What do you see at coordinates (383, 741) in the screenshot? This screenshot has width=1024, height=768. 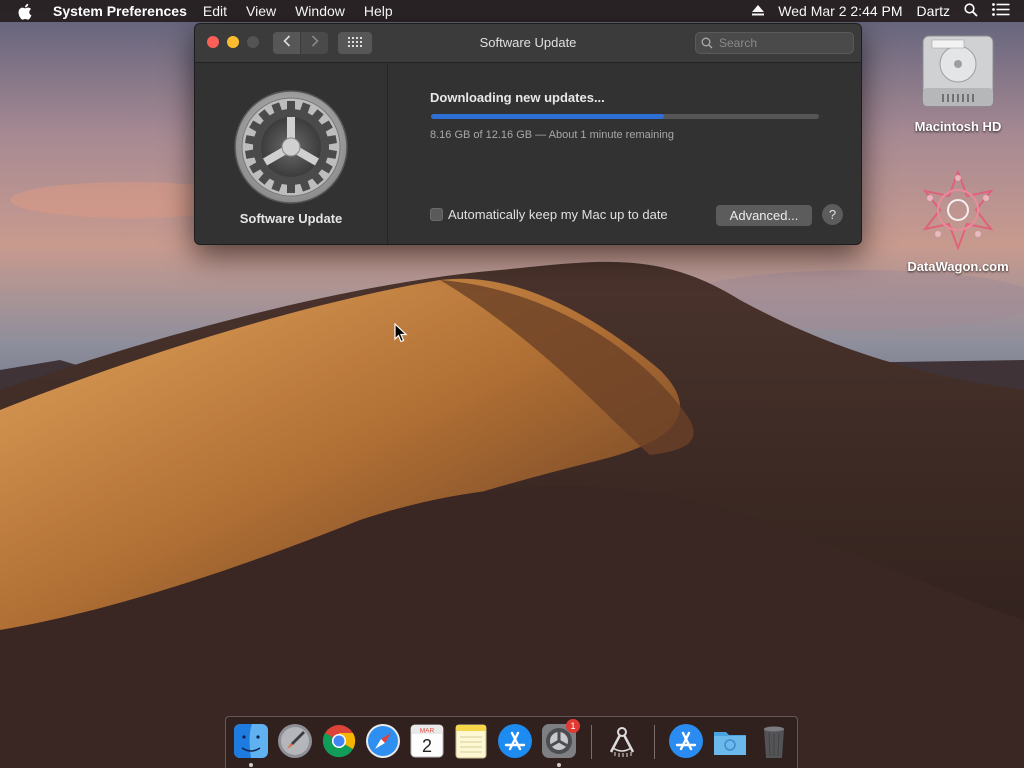 I see `dock-safari` at bounding box center [383, 741].